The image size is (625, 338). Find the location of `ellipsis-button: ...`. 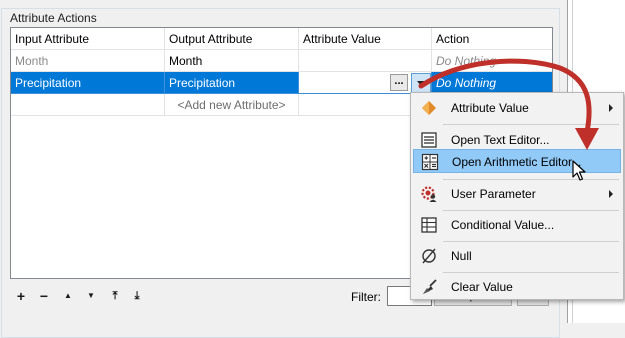

ellipsis-button: ... is located at coordinates (399, 82).